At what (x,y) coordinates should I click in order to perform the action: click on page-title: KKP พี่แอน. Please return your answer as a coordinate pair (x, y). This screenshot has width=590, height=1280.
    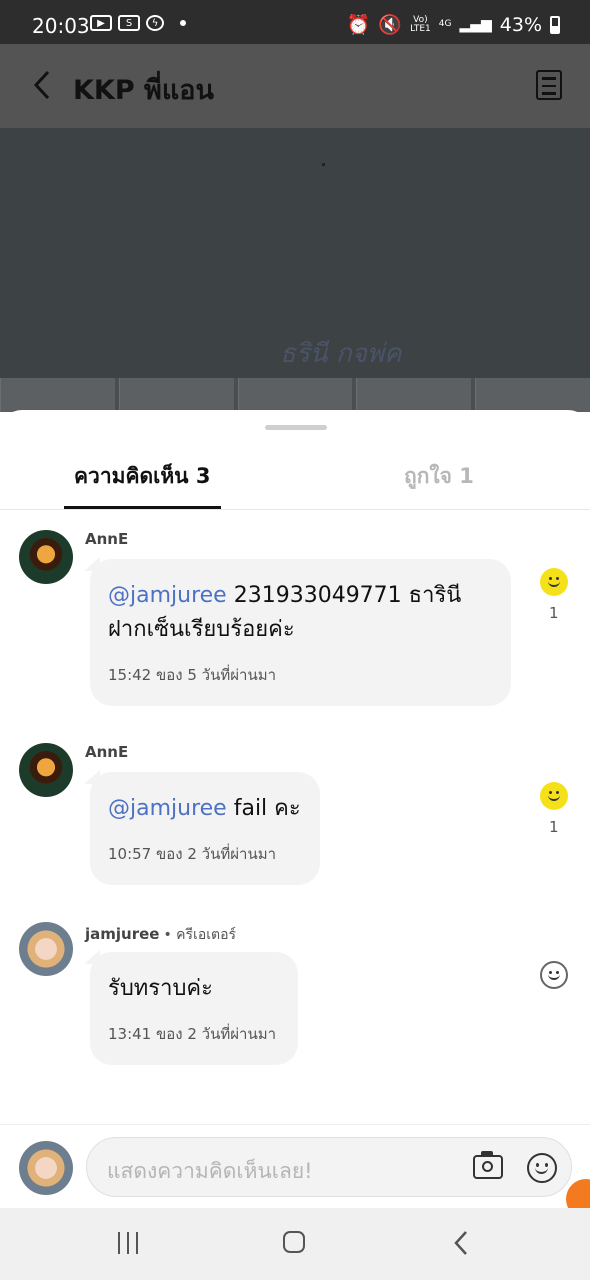
    Looking at the image, I should click on (143, 90).